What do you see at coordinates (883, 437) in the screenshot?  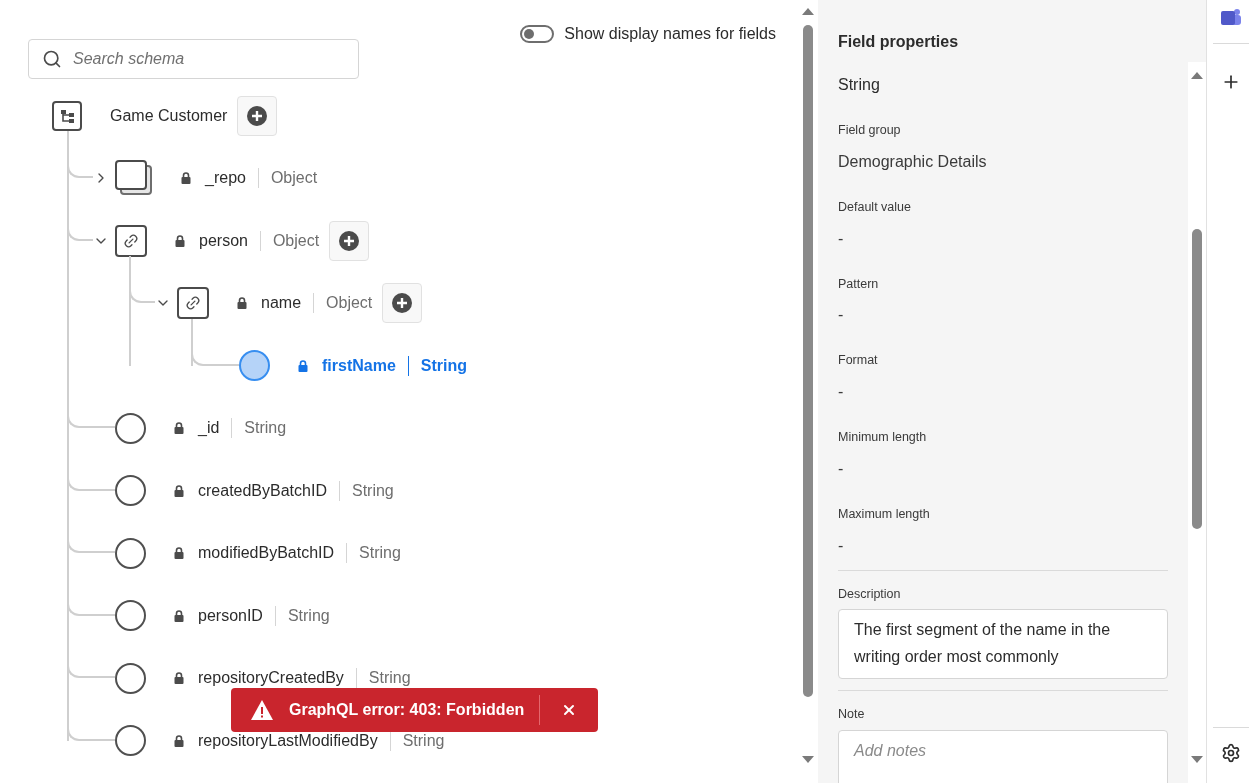 I see `property-label: Minimum length` at bounding box center [883, 437].